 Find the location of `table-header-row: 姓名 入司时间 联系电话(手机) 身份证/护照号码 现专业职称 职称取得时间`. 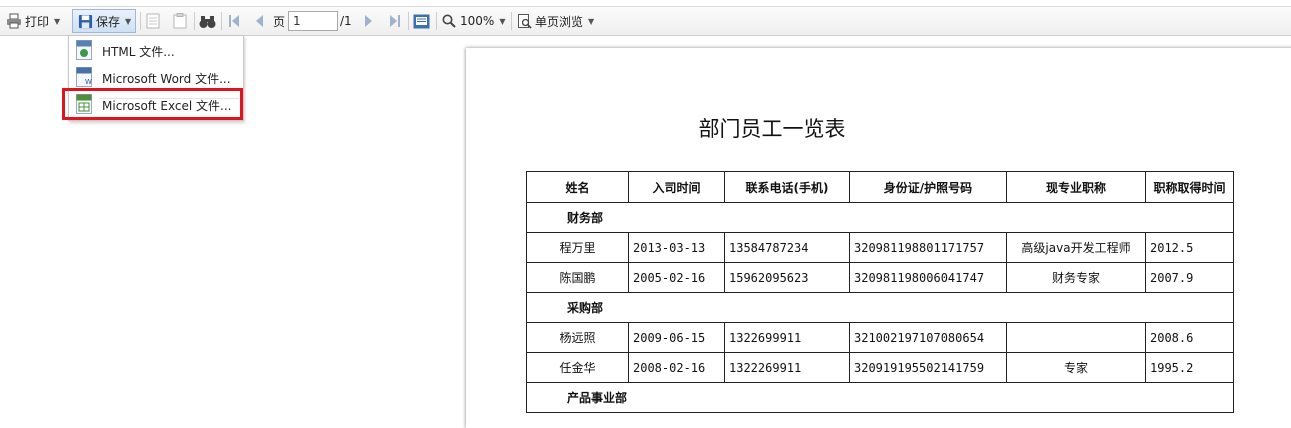

table-header-row: 姓名 入司时间 联系电话(手机) 身份证/护照号码 现专业职称 职称取得时间 is located at coordinates (880, 187).